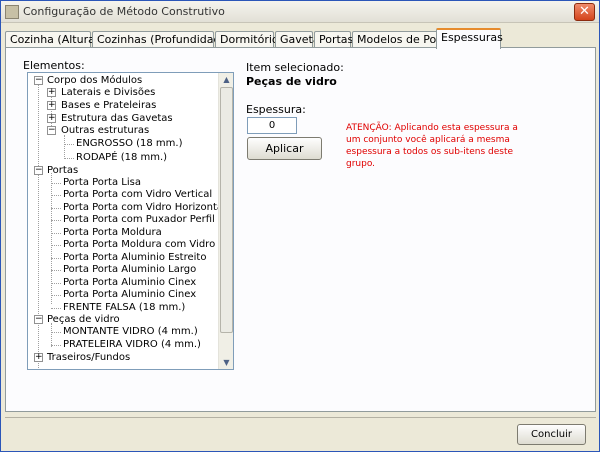  What do you see at coordinates (105, 130) in the screenshot?
I see `tree-node-outras-estruturas: Outras estruturas` at bounding box center [105, 130].